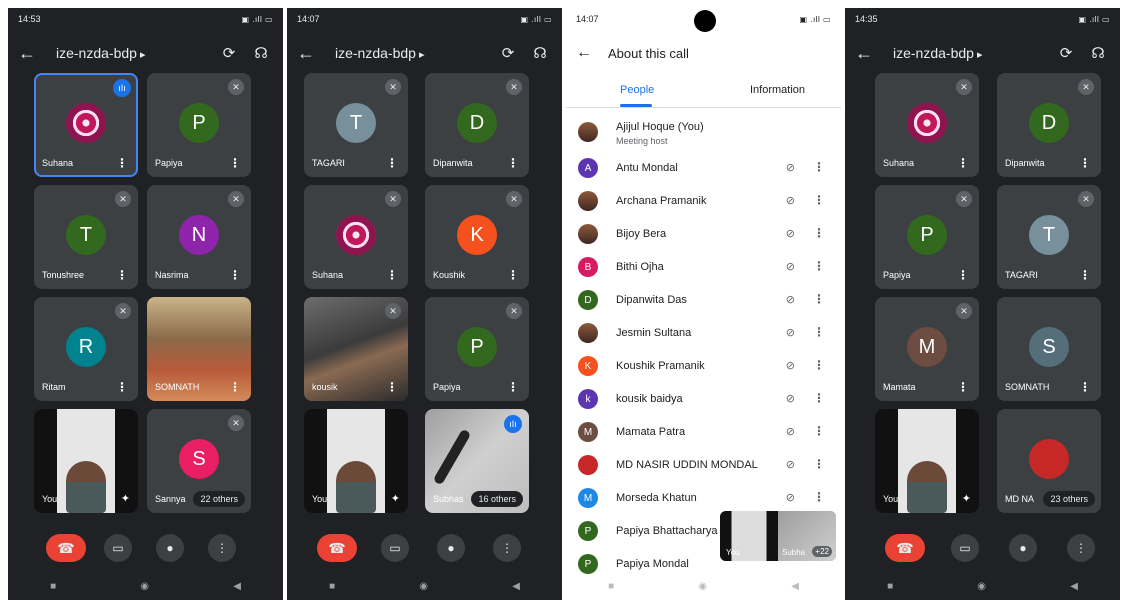 The width and height of the screenshot is (1126, 600). Describe the element at coordinates (703, 432) in the screenshot. I see `list-item: M Mamata Patra ⊘ ⋮` at that location.